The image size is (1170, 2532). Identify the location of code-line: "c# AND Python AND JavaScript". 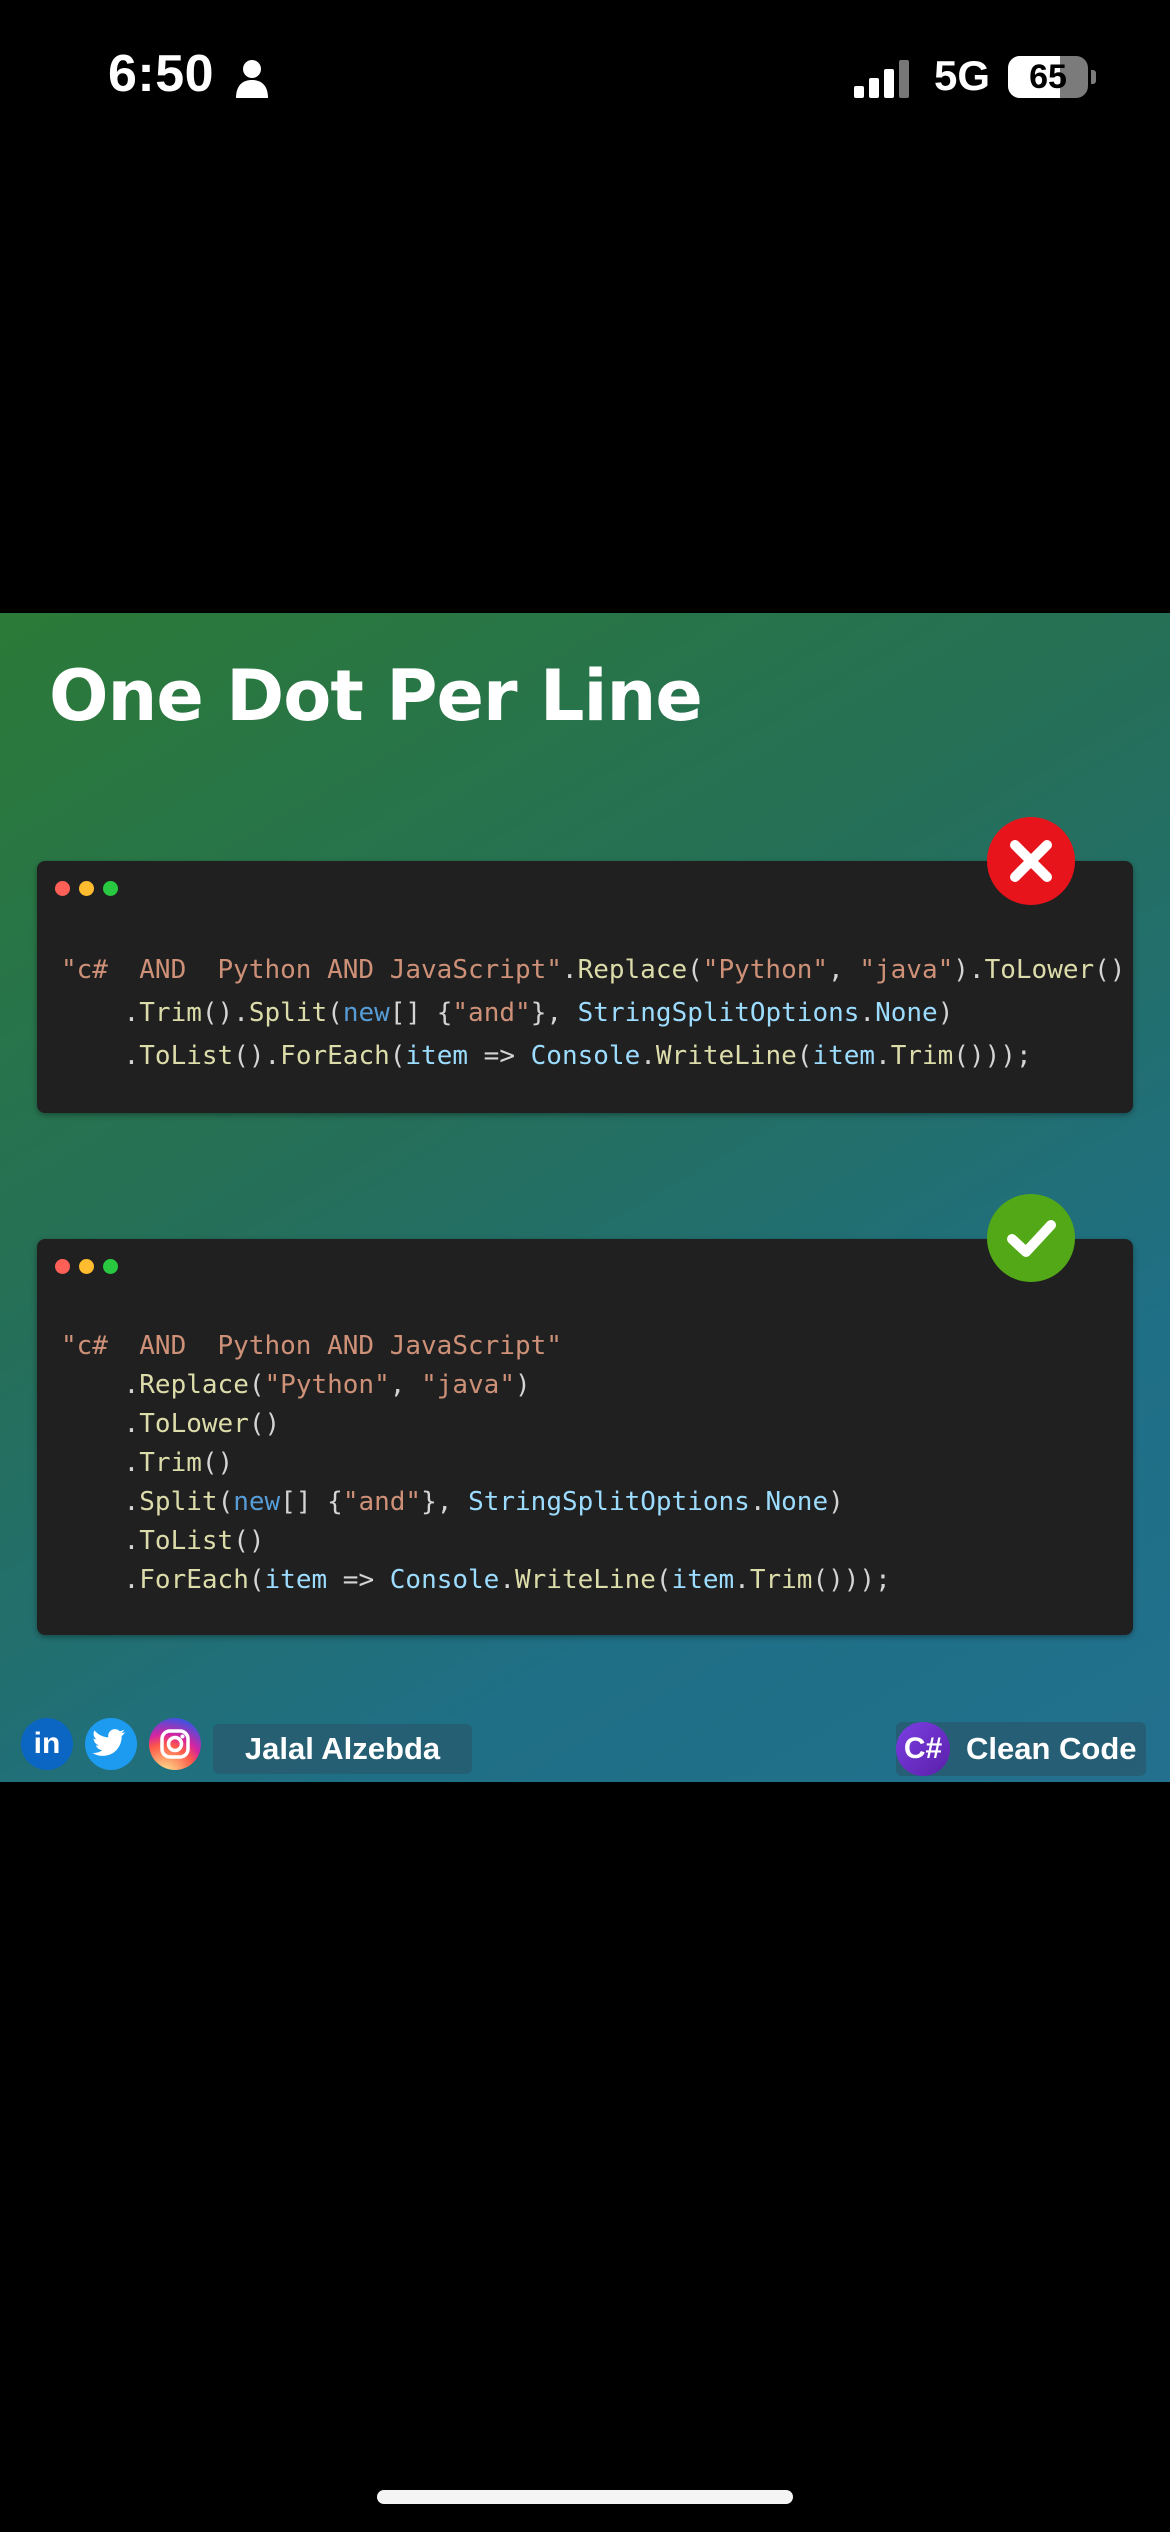
(476, 1346).